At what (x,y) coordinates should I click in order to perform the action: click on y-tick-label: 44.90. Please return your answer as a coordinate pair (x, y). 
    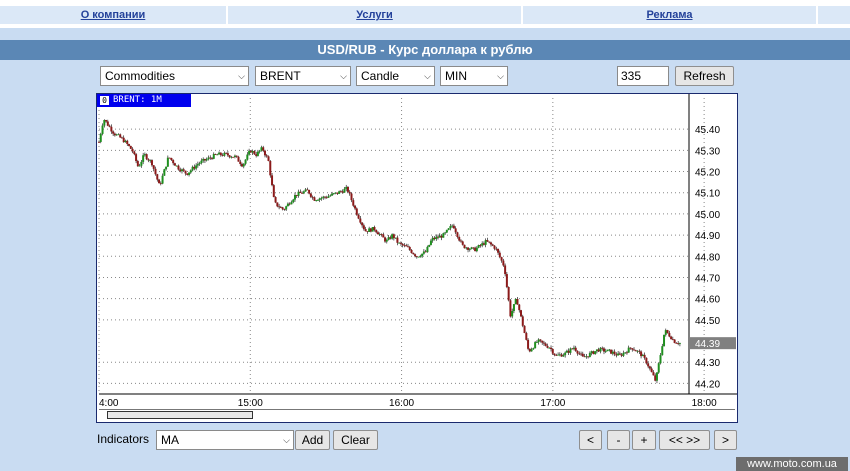
    Looking at the image, I should click on (707, 236).